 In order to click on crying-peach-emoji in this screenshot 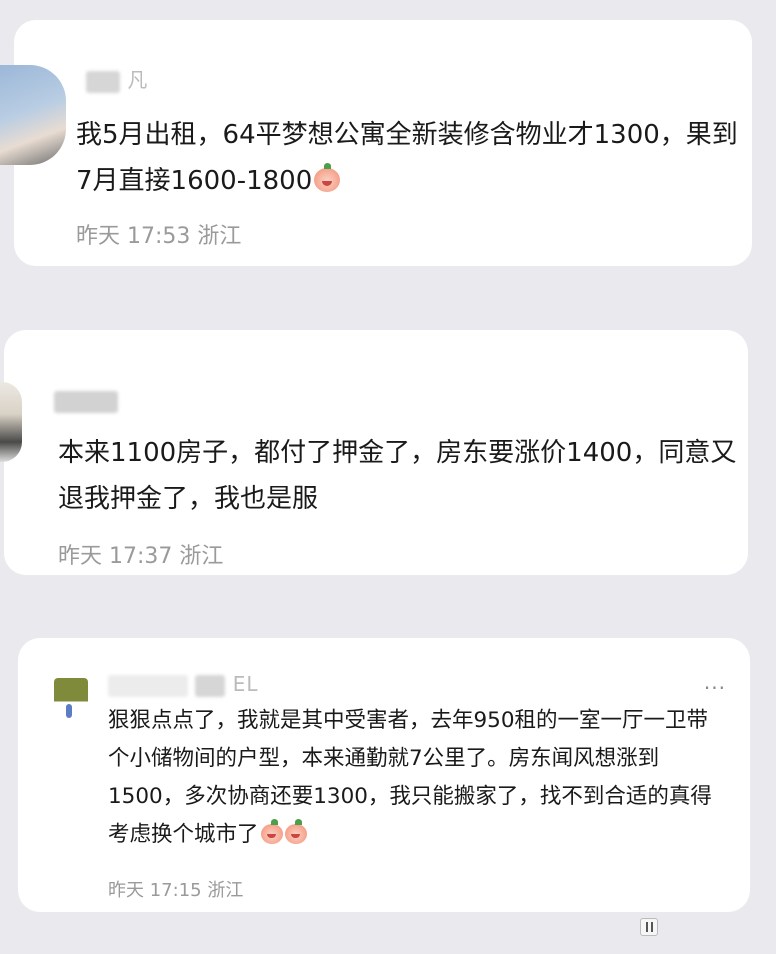, I will do `click(327, 177)`.